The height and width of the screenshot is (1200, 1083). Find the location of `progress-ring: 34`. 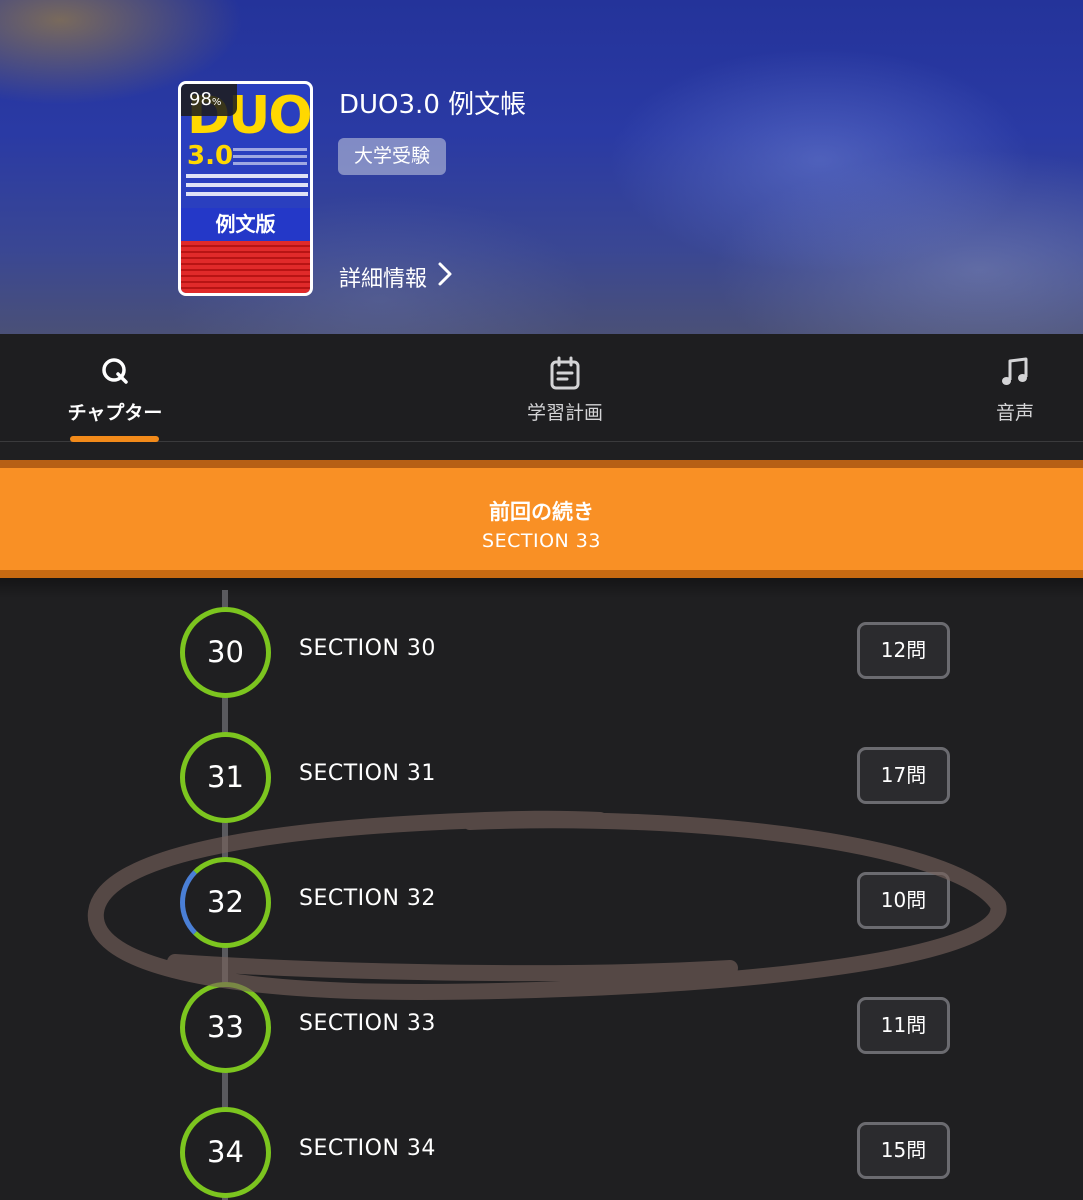

progress-ring: 34 is located at coordinates (225, 1152).